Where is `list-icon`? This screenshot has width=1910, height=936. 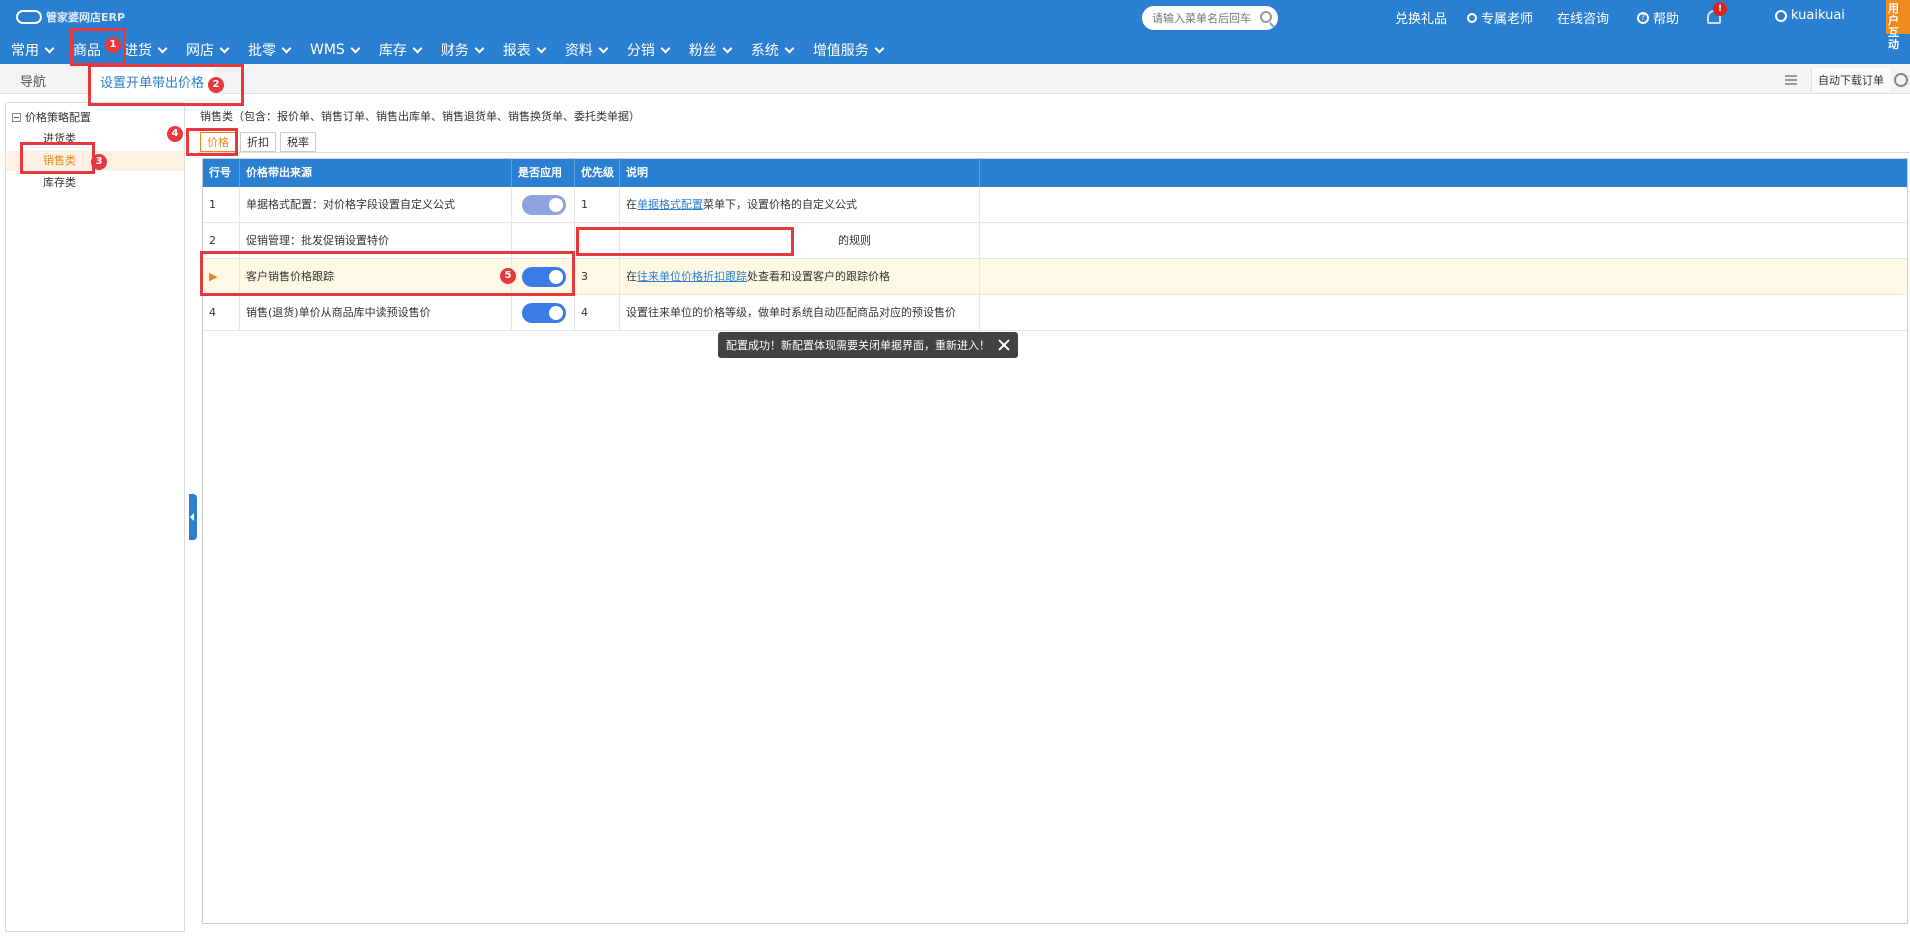 list-icon is located at coordinates (1794, 80).